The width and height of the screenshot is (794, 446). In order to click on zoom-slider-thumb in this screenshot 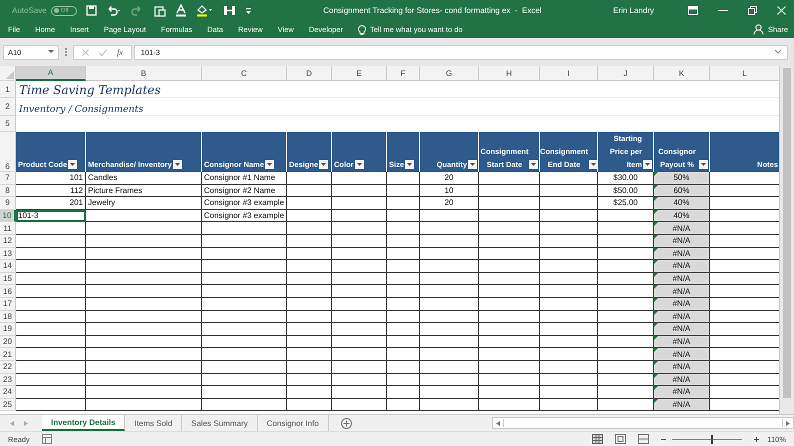, I will do `click(711, 439)`.